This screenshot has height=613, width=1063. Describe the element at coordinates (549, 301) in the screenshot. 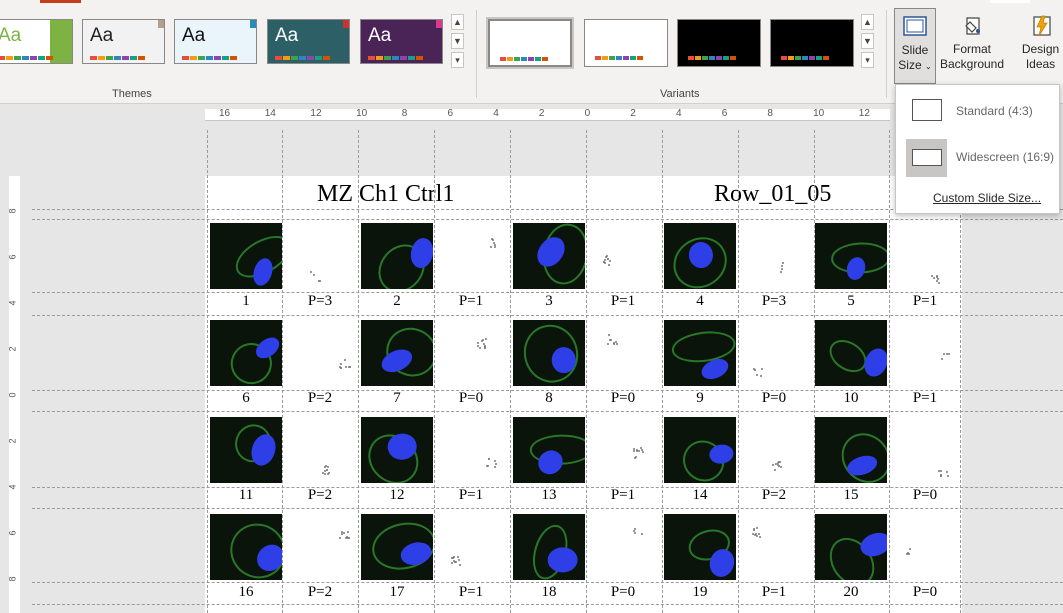

I see `cell-number-label: 3` at that location.